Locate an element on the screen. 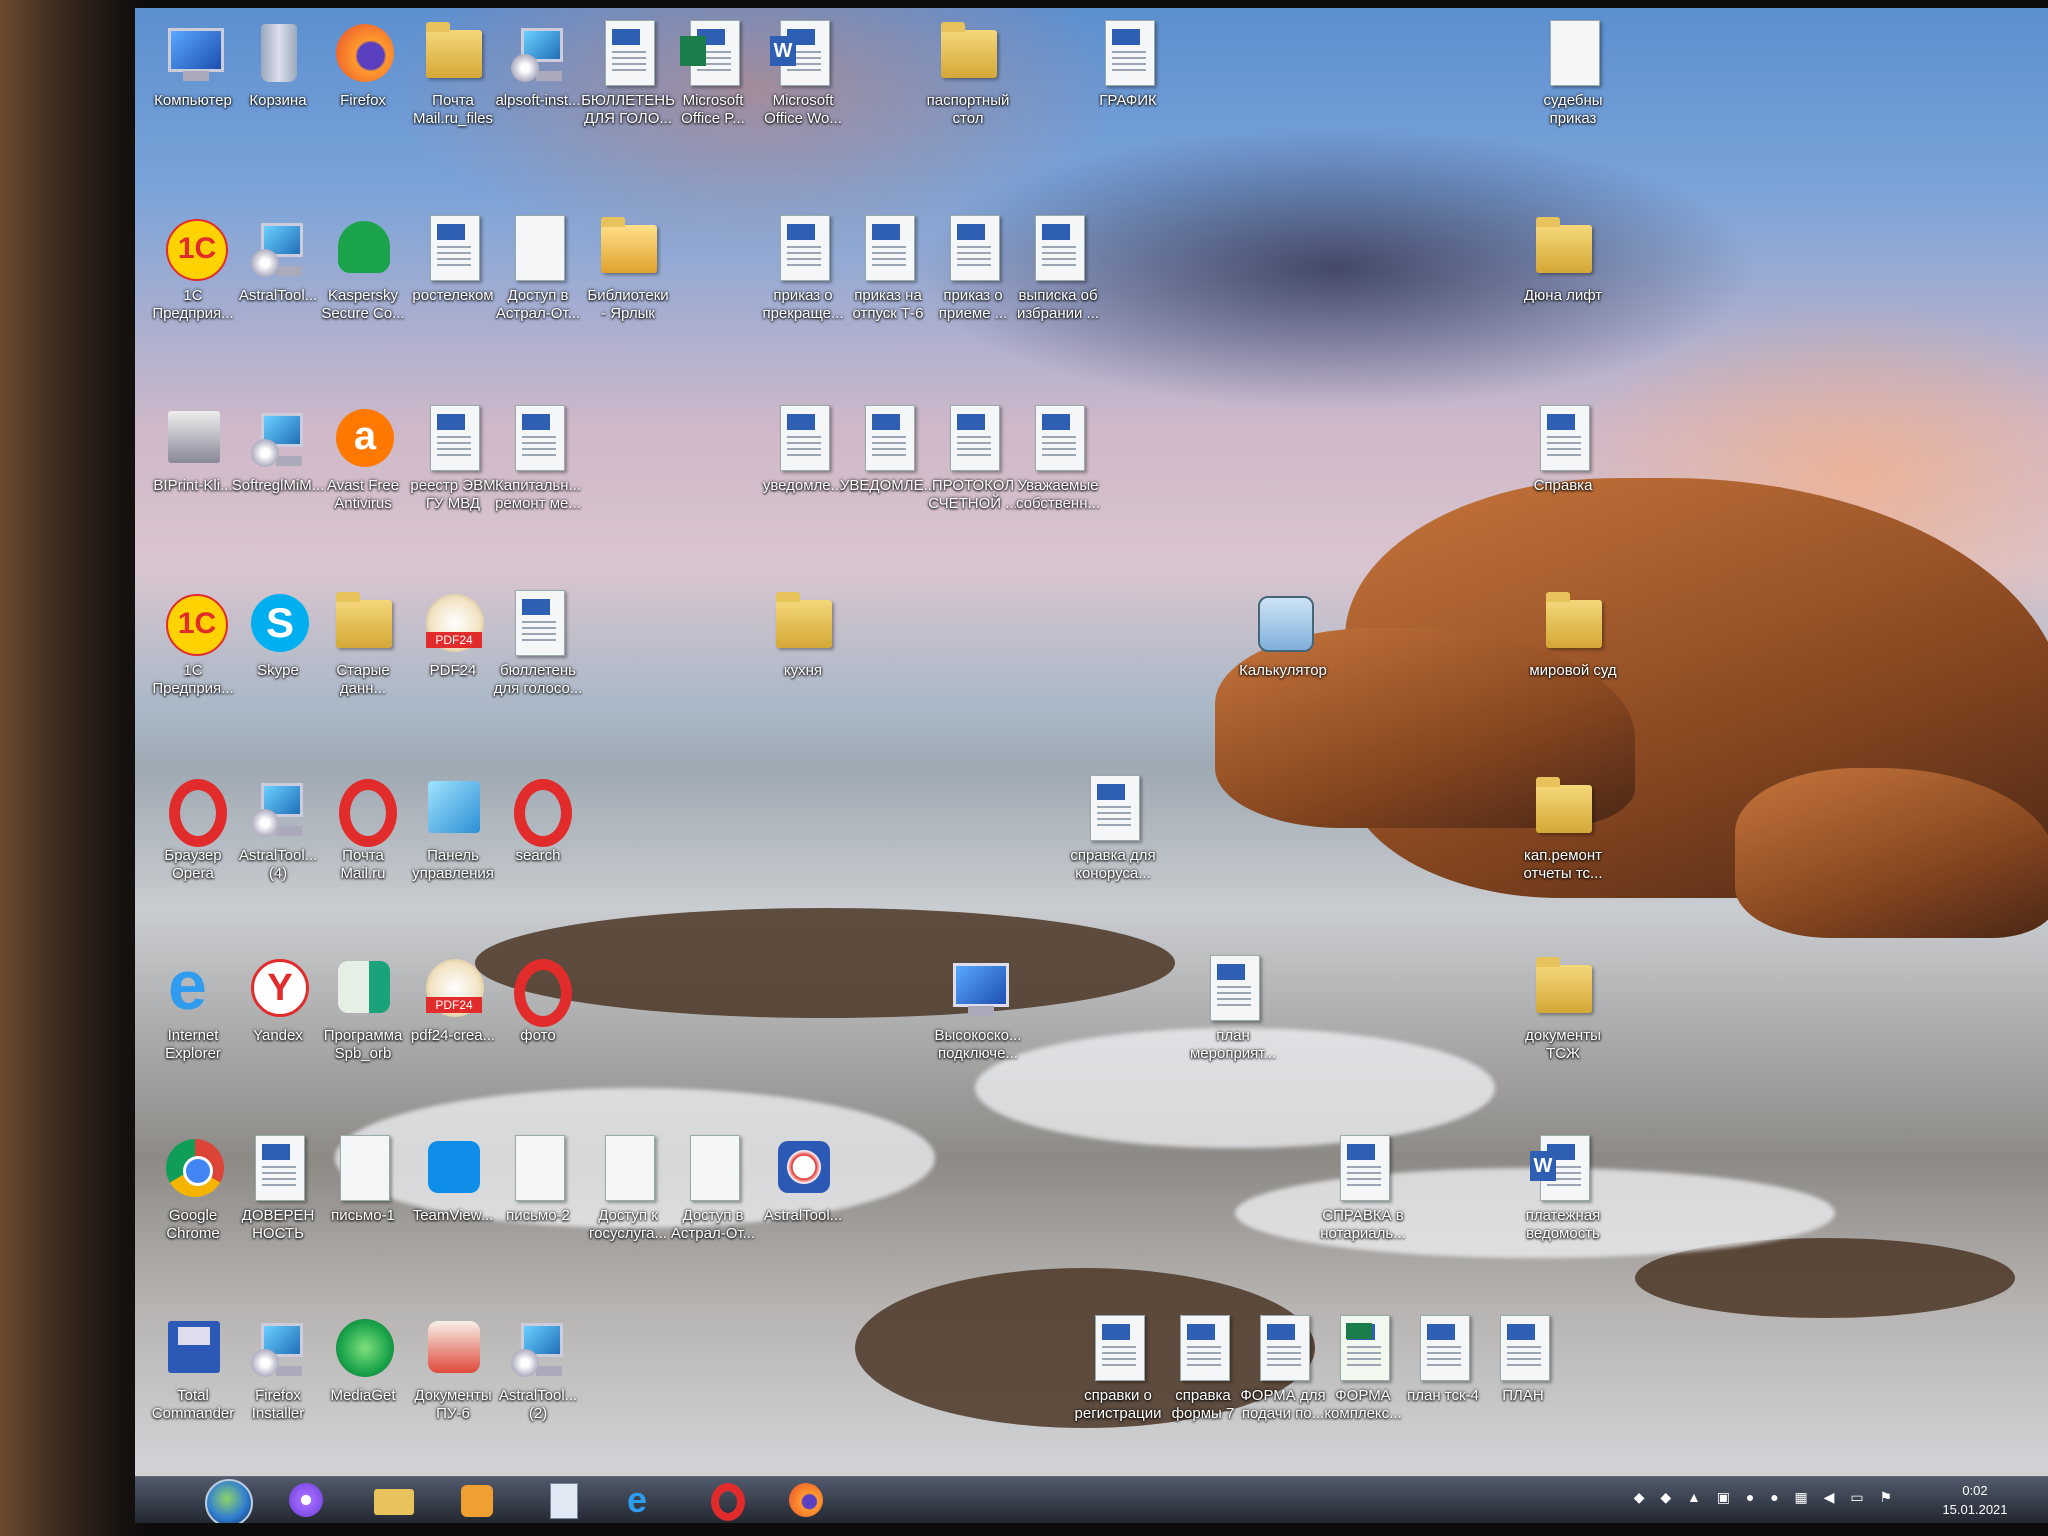  system-tray: ◆ ◆ ▲ ▣ ● ● ▦ ◀ ▭ ⚑ is located at coordinates (1766, 1500).